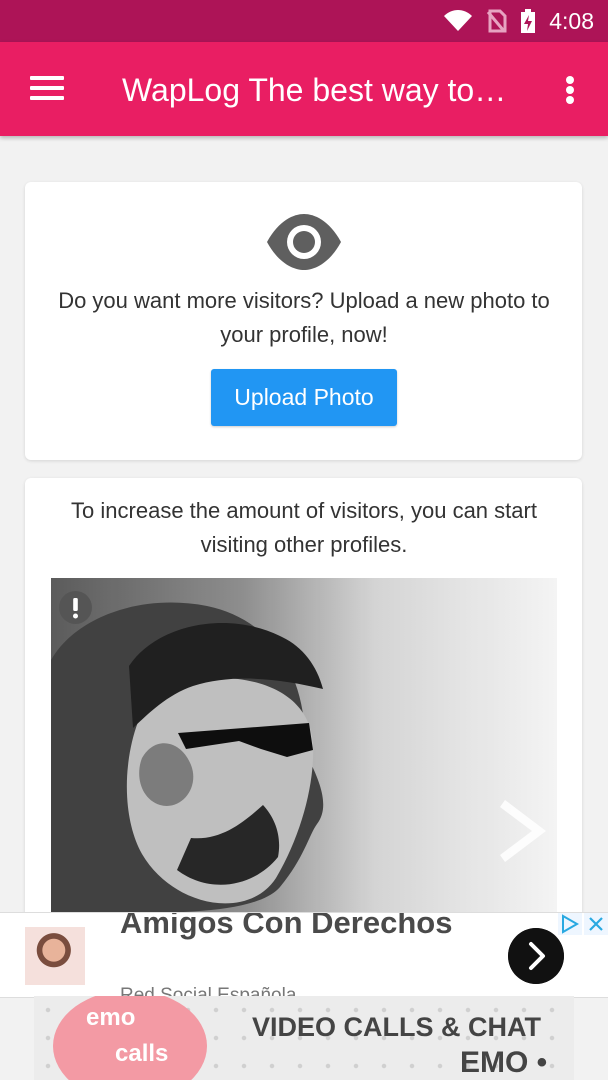 Image resolution: width=608 pixels, height=1080 pixels. Describe the element at coordinates (458, 20) in the screenshot. I see `wifi-icon` at that location.